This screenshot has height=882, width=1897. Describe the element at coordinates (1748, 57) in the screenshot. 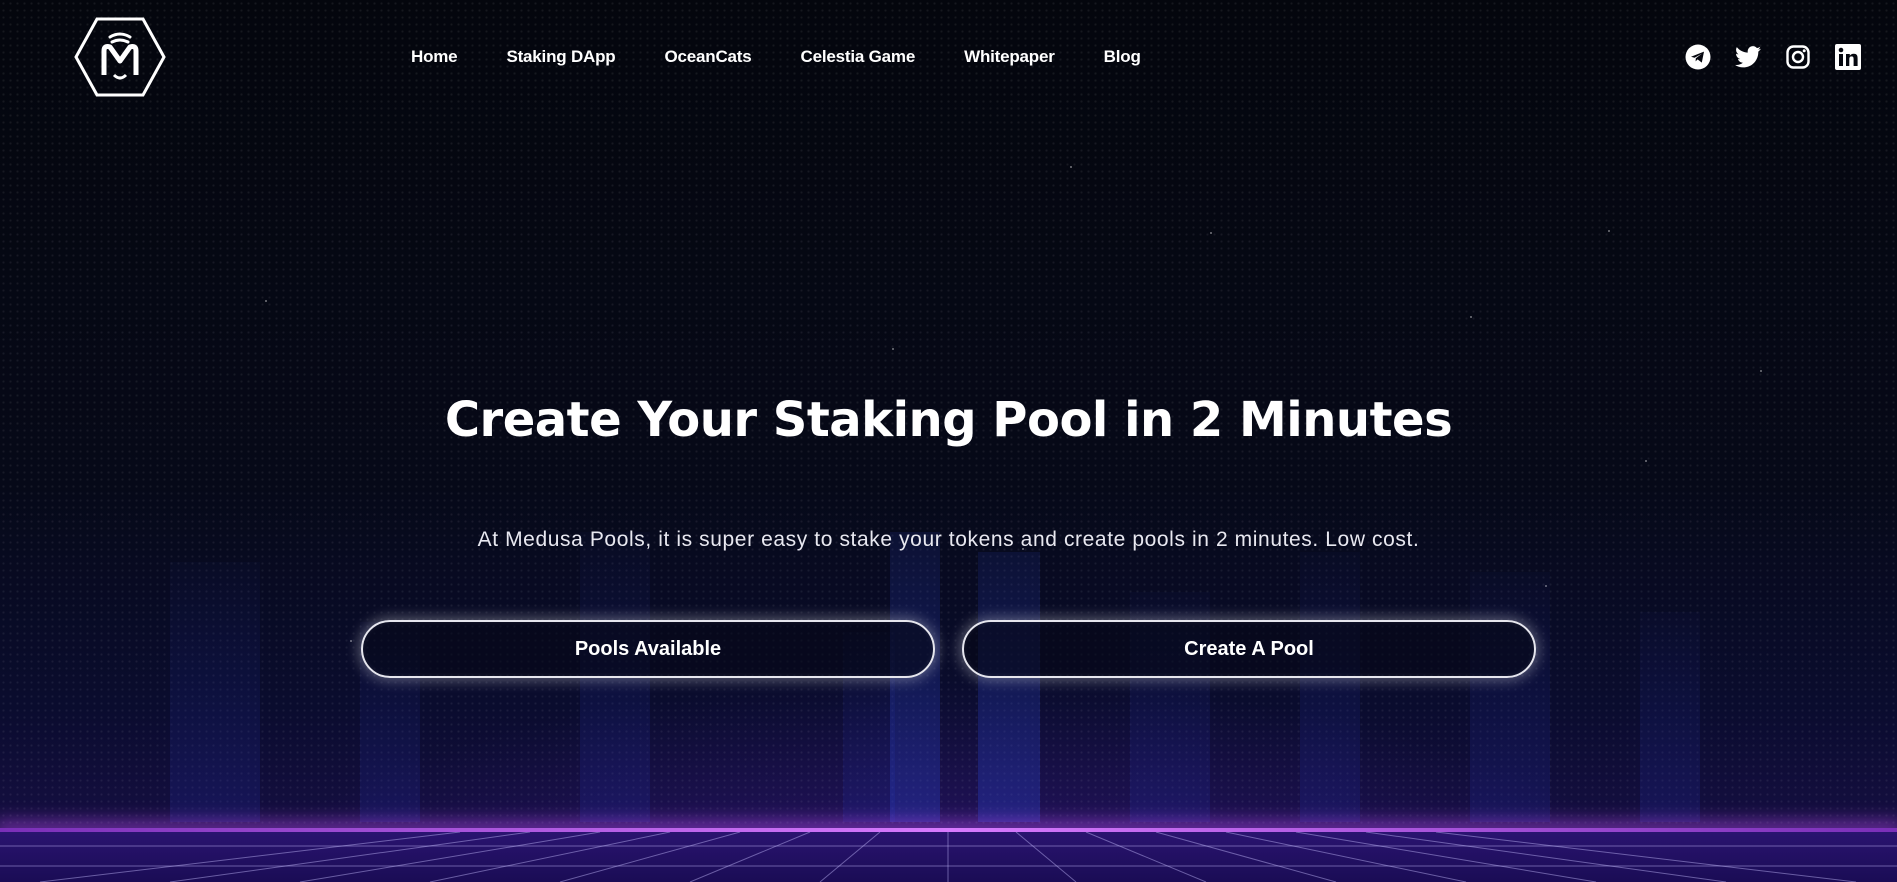

I see `twitter-icon` at that location.